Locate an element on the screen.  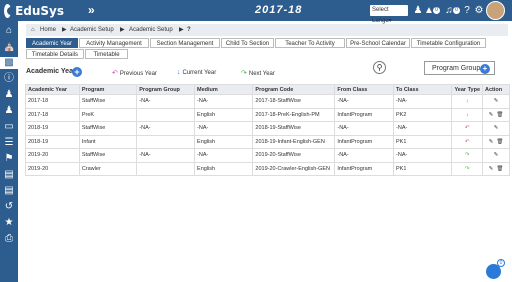
sidebar-user-icon: ♟ is located at coordinates (9, 95).